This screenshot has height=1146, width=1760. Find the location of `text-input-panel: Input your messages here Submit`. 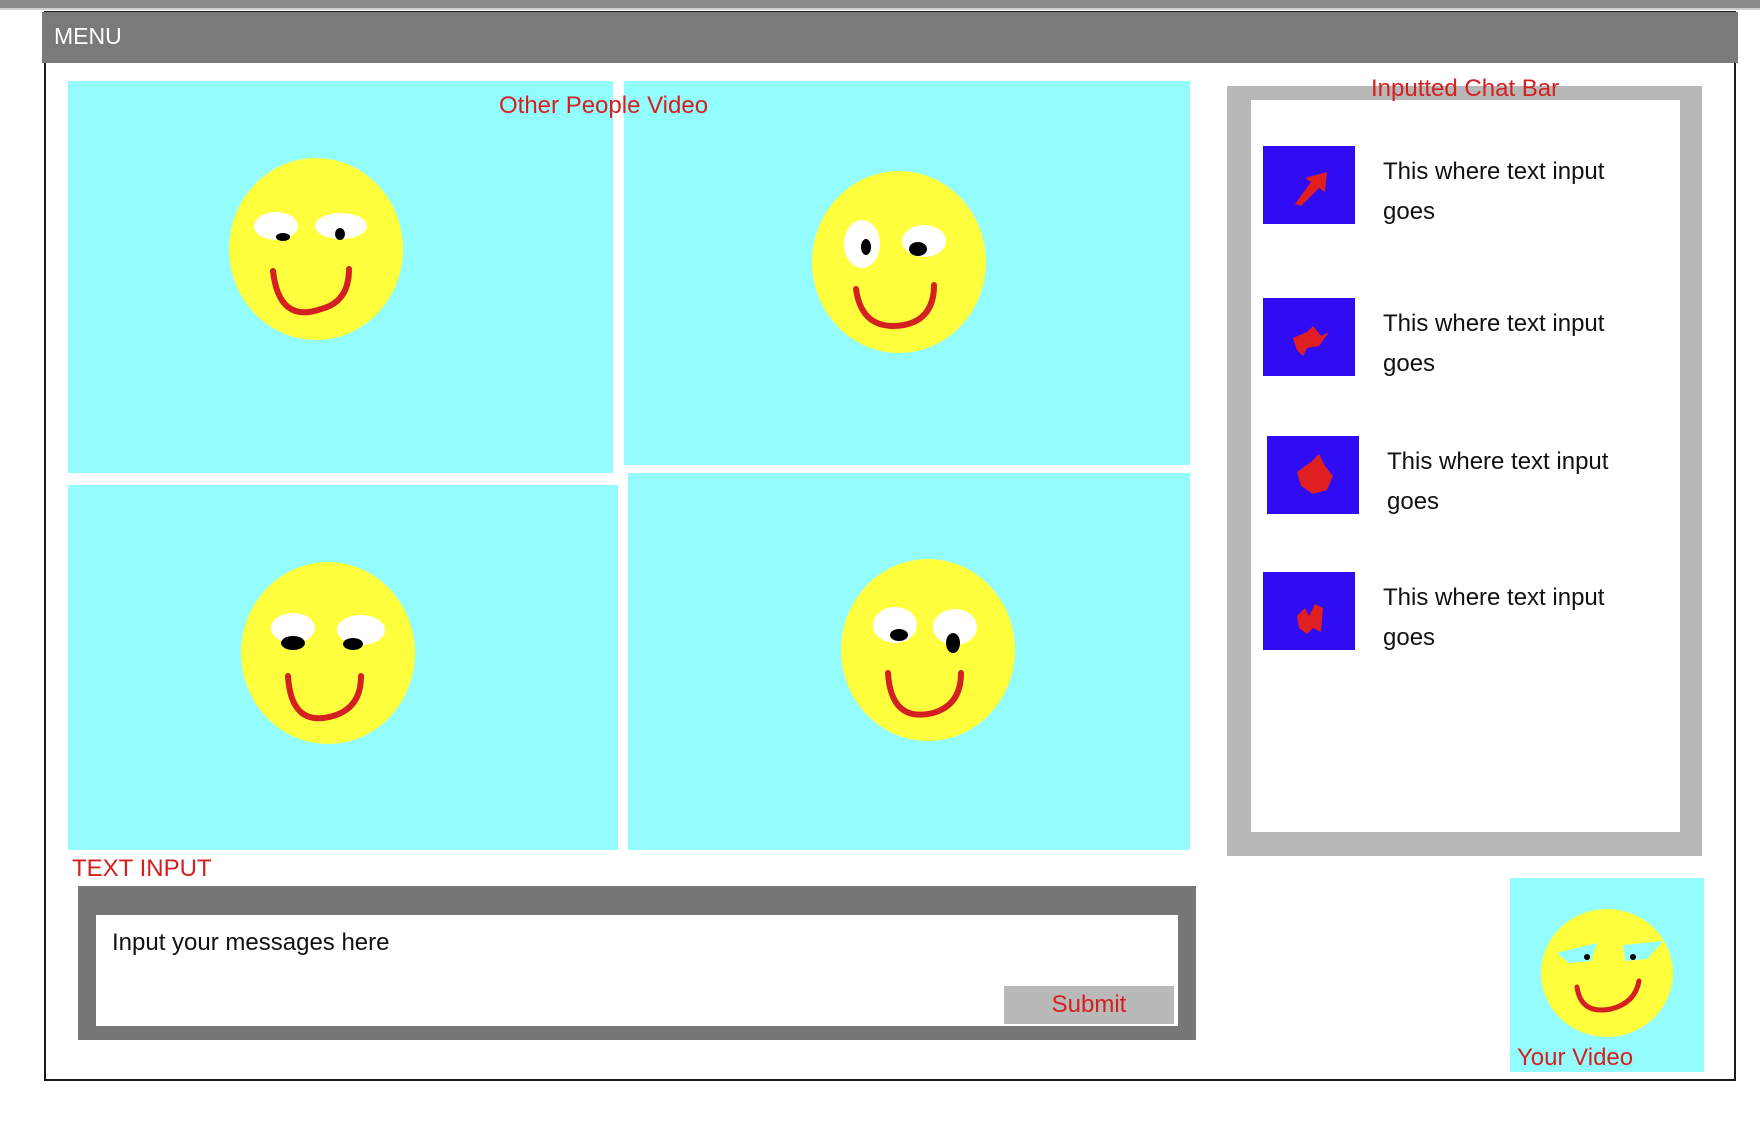

text-input-panel: Input your messages here Submit is located at coordinates (637, 963).